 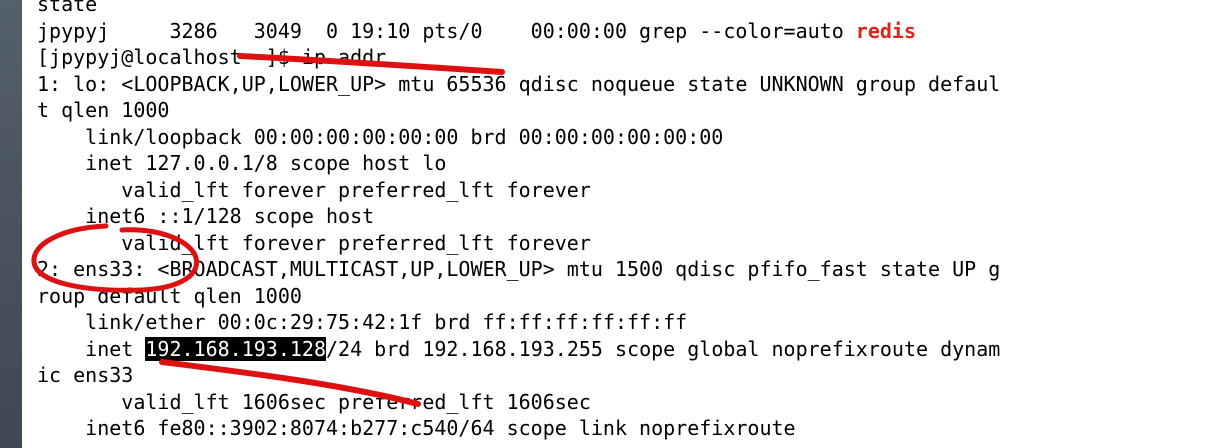 What do you see at coordinates (206, 216) in the screenshot?
I see `terminal-line: inet6 ::1/128 scope host` at bounding box center [206, 216].